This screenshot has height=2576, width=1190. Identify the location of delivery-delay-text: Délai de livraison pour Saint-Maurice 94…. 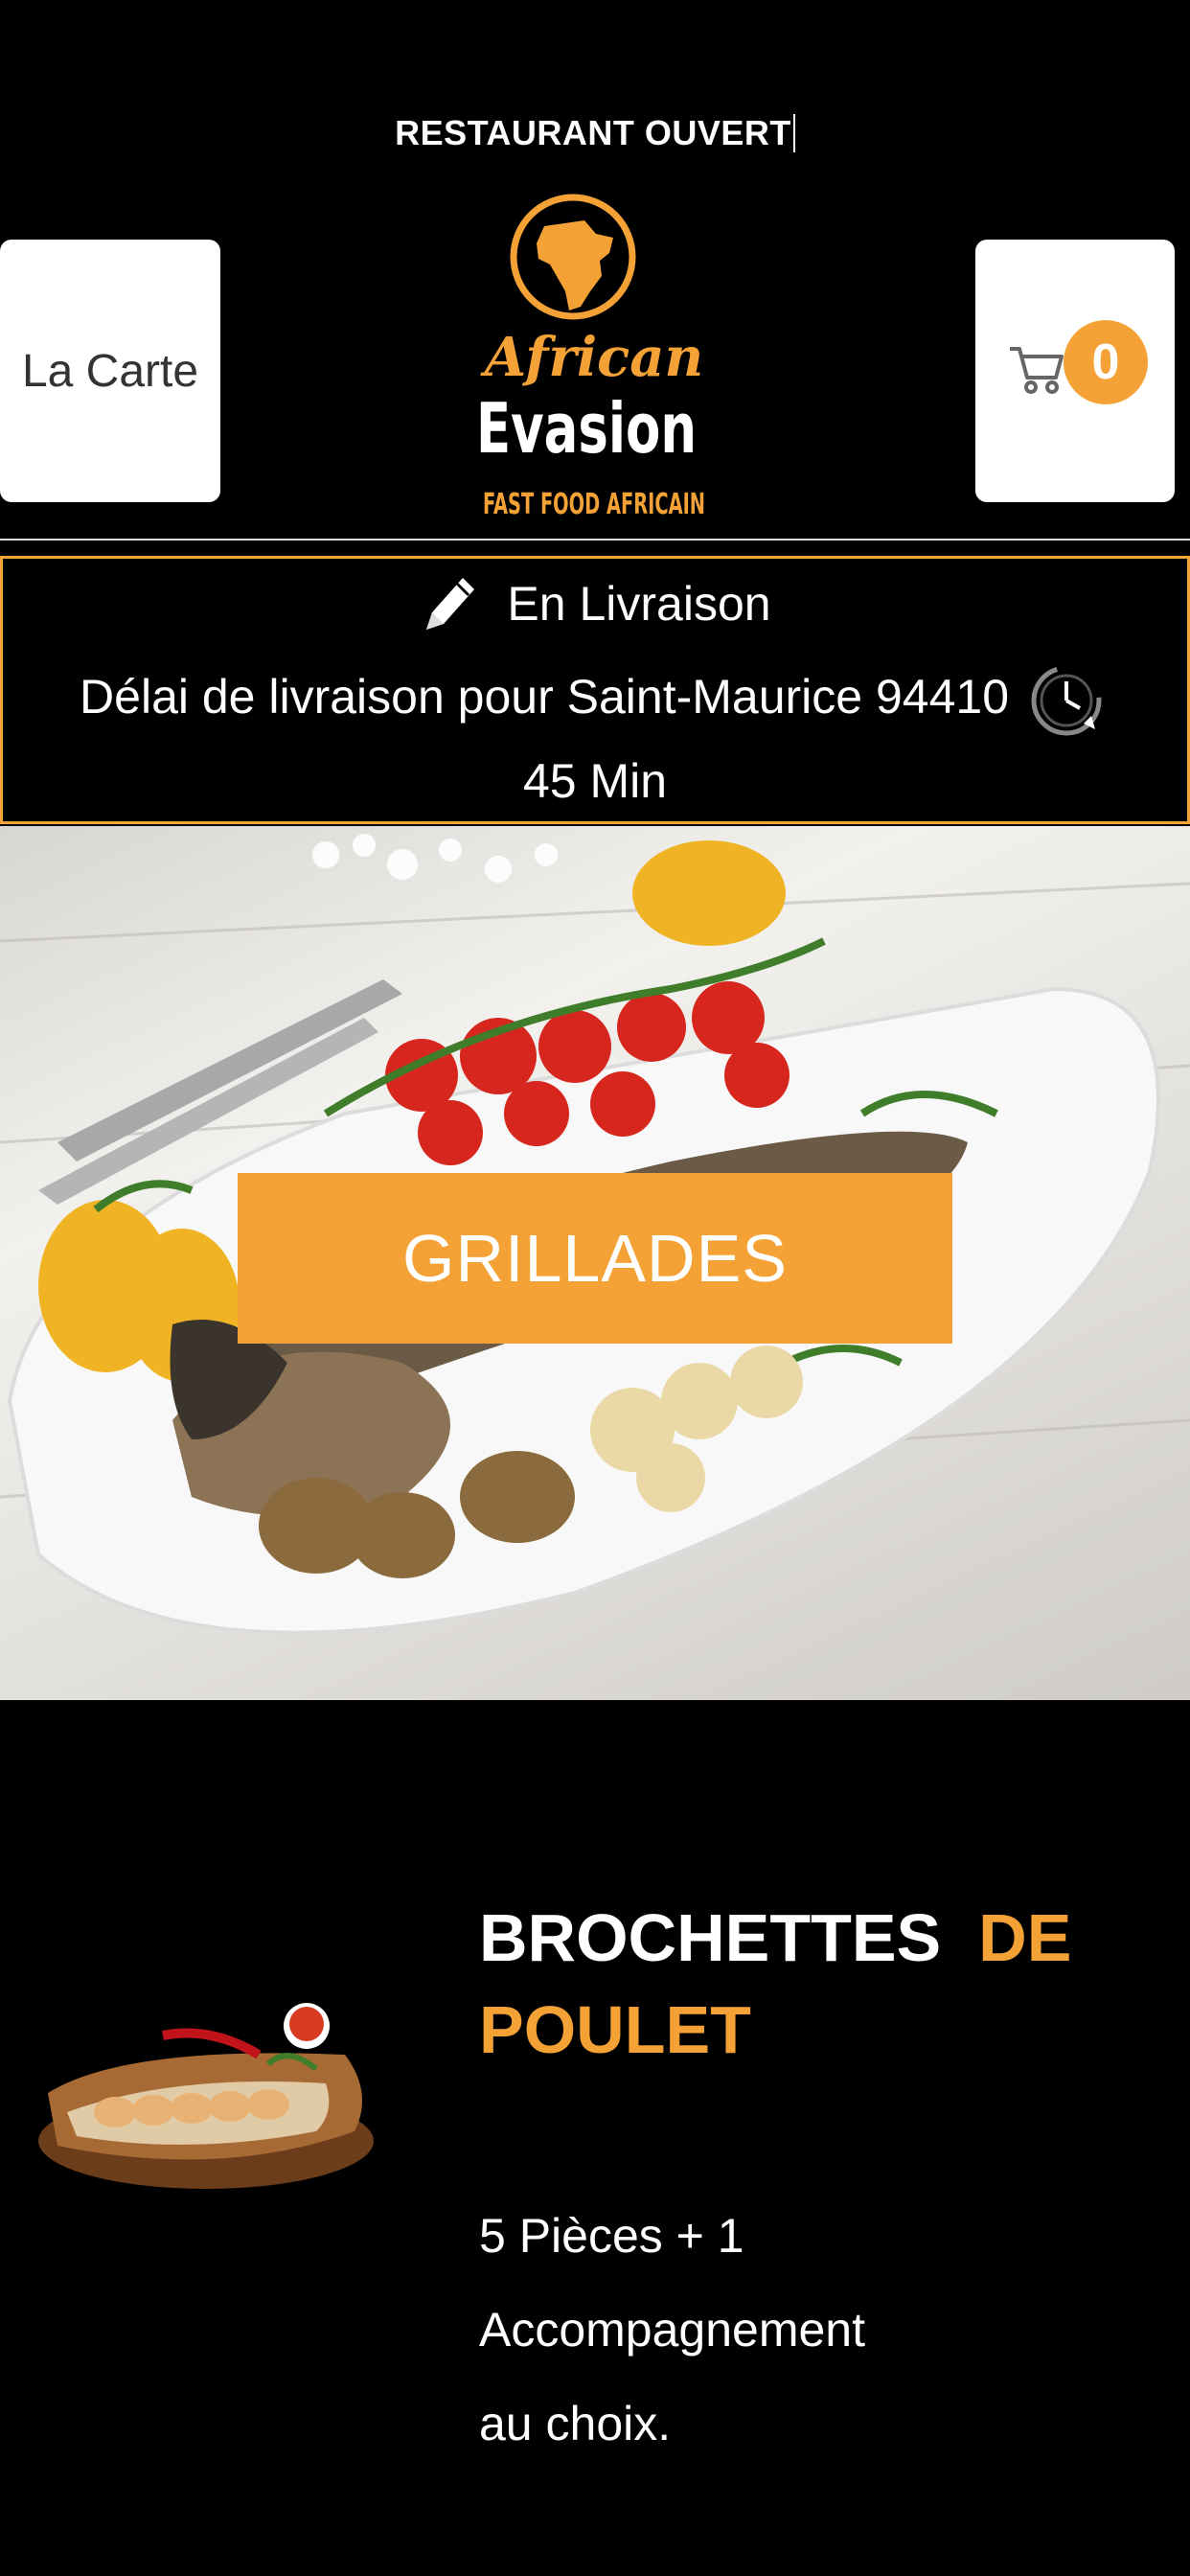
(595, 739).